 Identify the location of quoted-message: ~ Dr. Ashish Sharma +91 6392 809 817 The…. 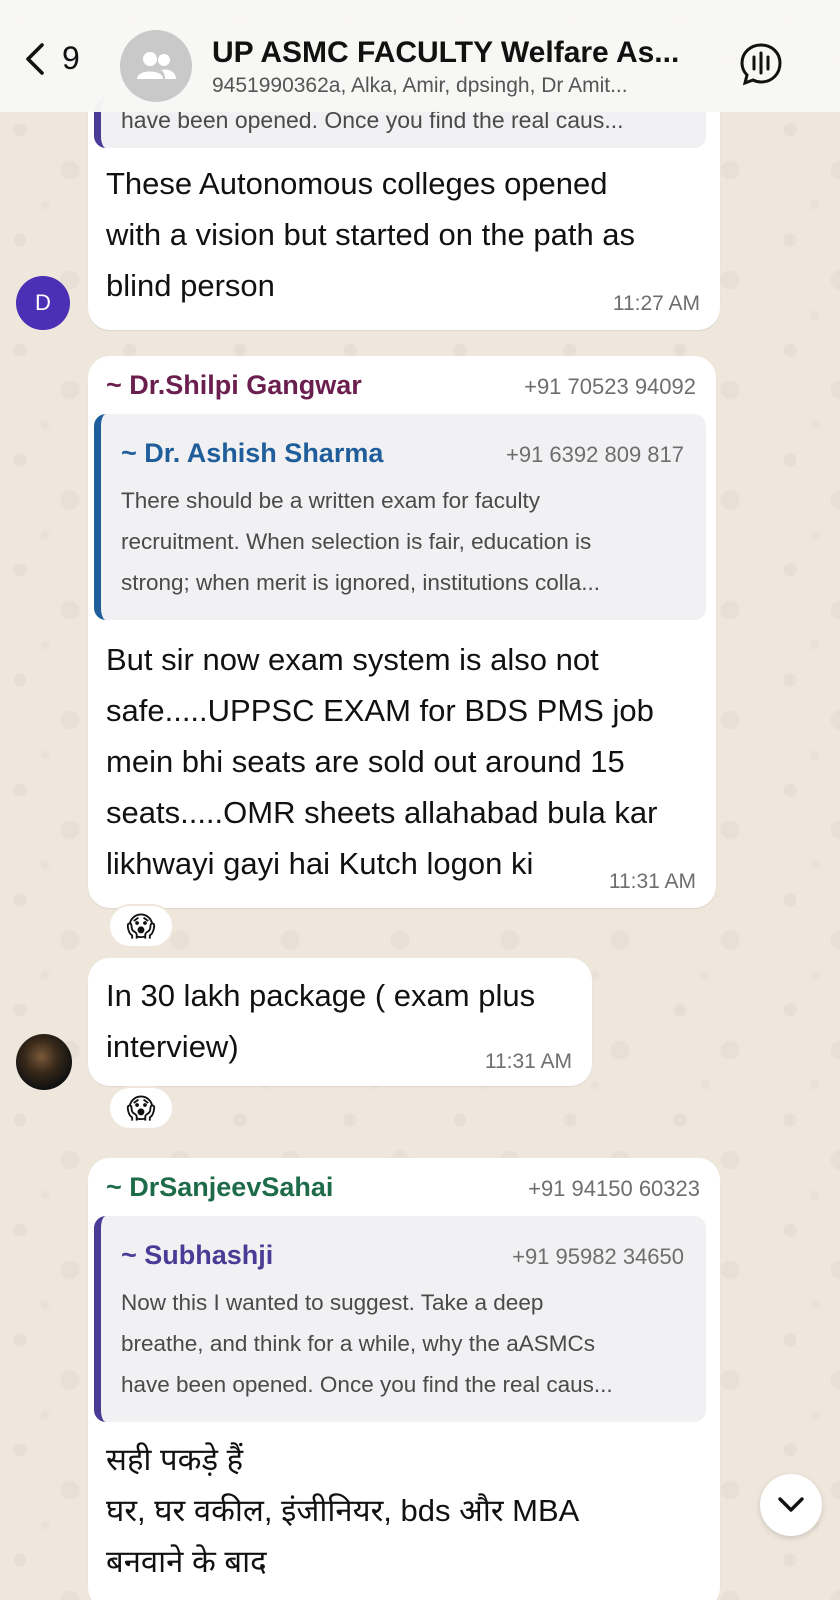
(400, 517).